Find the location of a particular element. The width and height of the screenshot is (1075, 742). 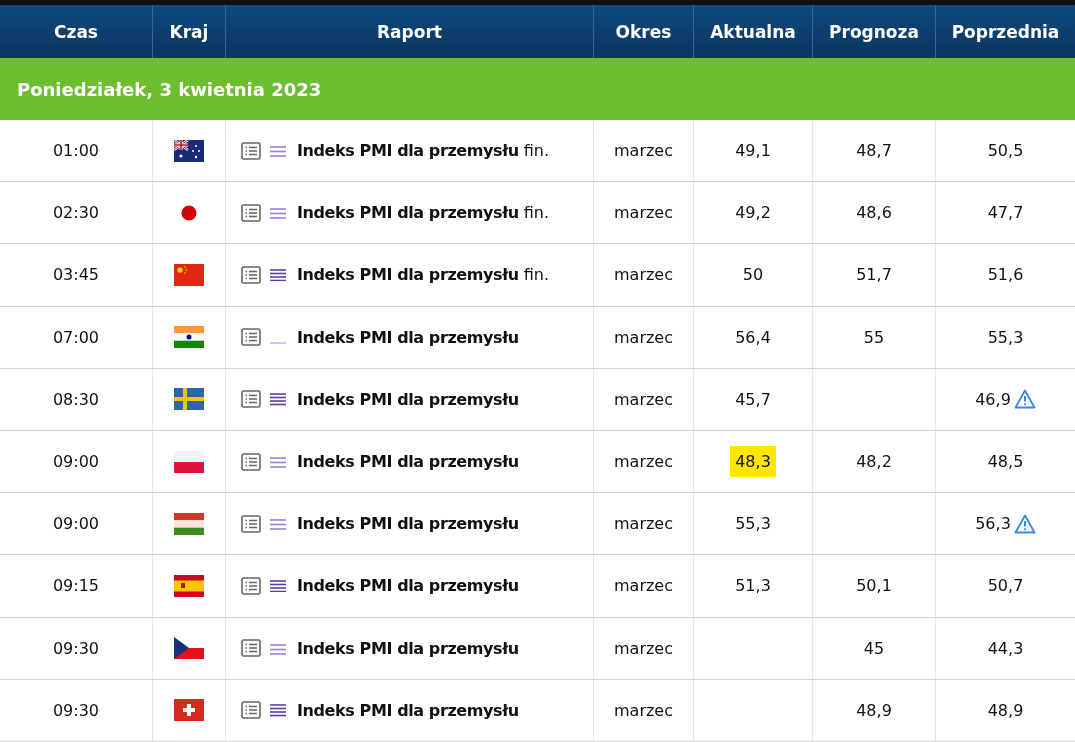

previous-value: 55,3 is located at coordinates (1005, 337).